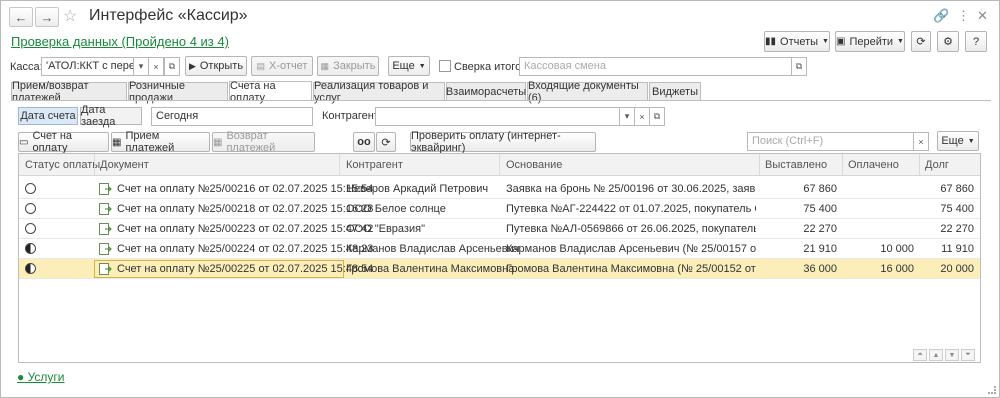 This screenshot has height=398, width=1000. Describe the element at coordinates (820, 189) in the screenshot. I see `issued-cell: 67 860` at that location.